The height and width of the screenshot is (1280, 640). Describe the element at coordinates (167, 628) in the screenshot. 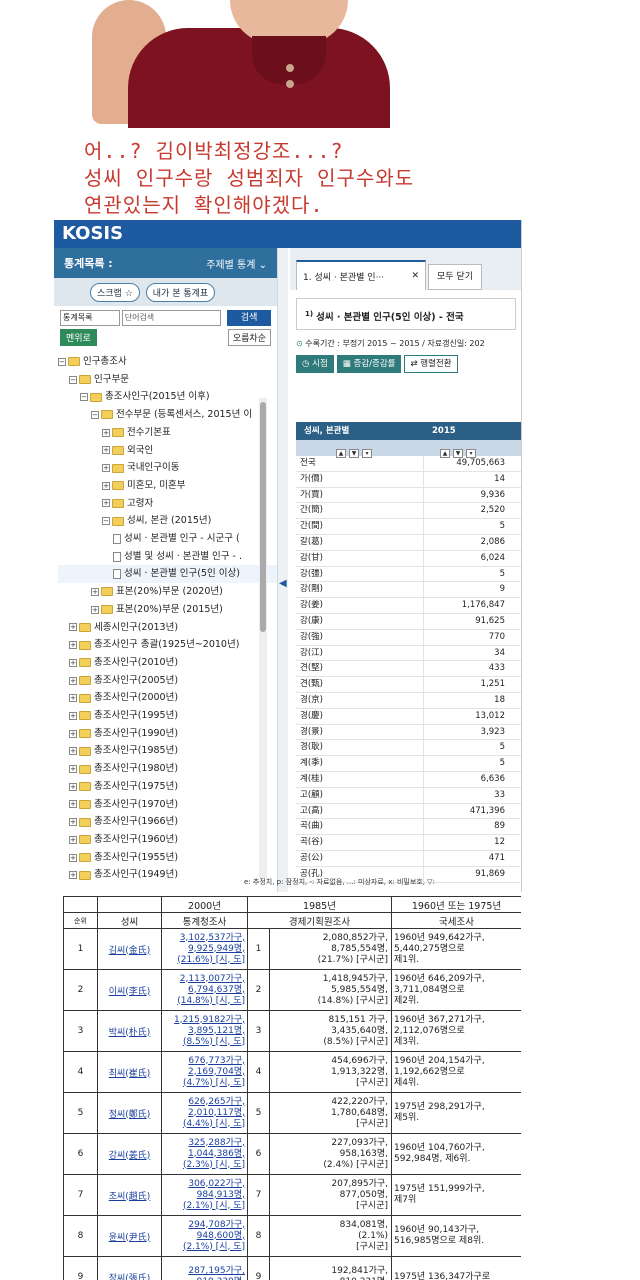

I see `tree-node: + 세종시인구(2013년)` at that location.